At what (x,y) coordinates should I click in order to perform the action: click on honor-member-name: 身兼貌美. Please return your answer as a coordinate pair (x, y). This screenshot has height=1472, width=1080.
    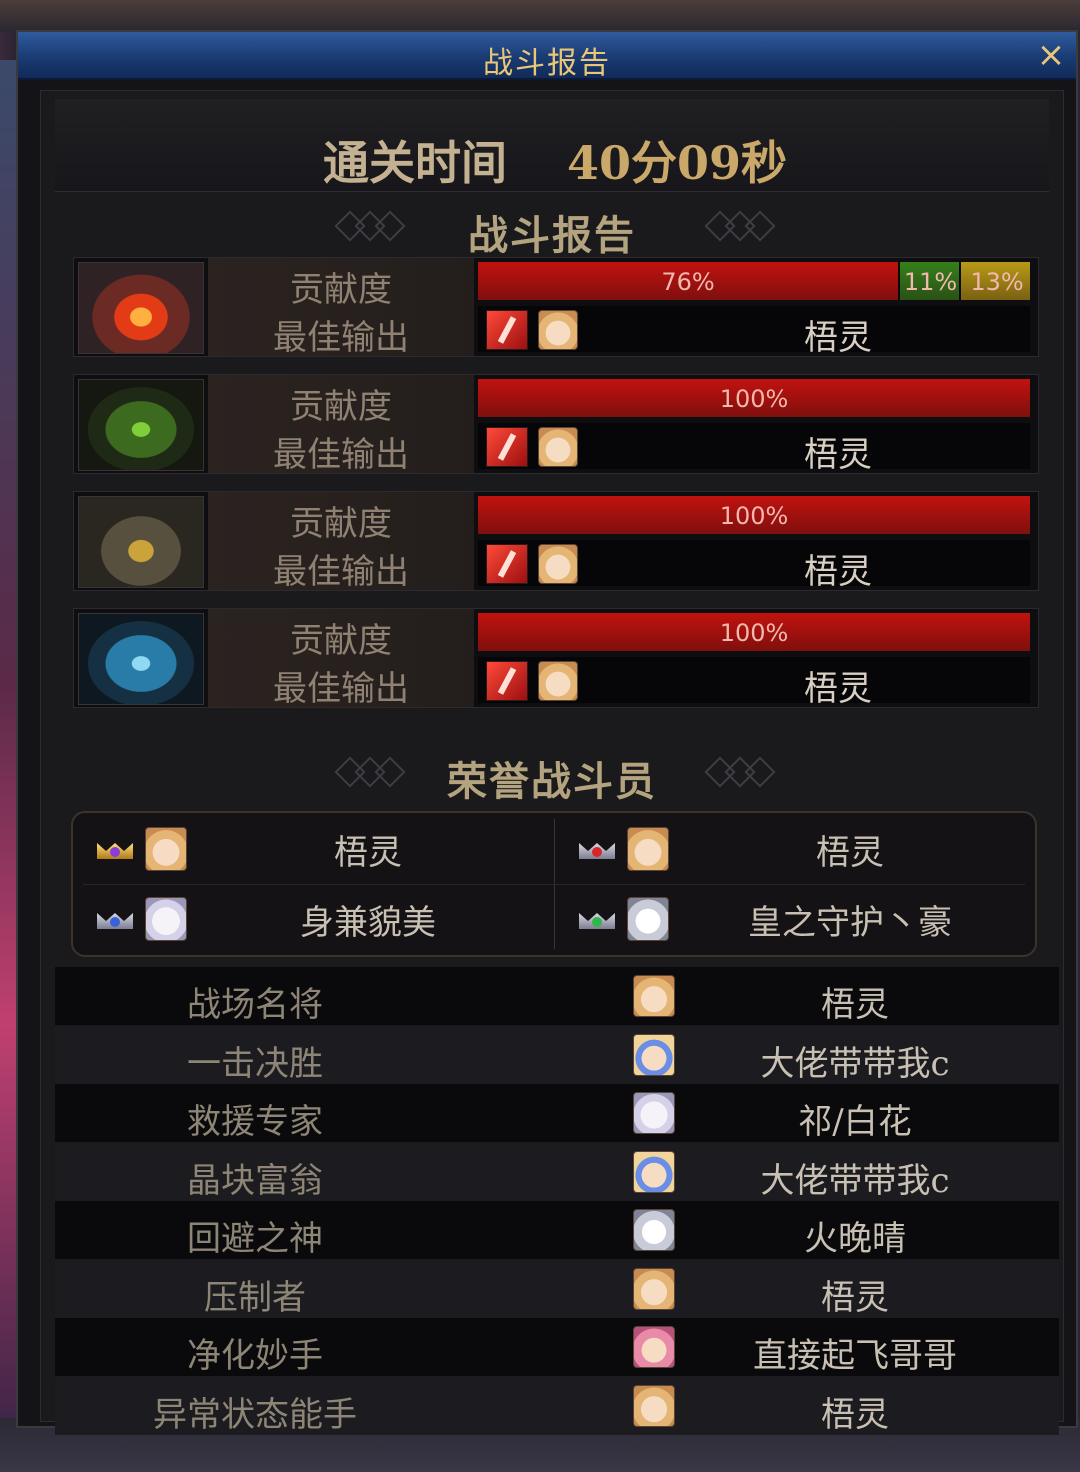
    Looking at the image, I should click on (368, 923).